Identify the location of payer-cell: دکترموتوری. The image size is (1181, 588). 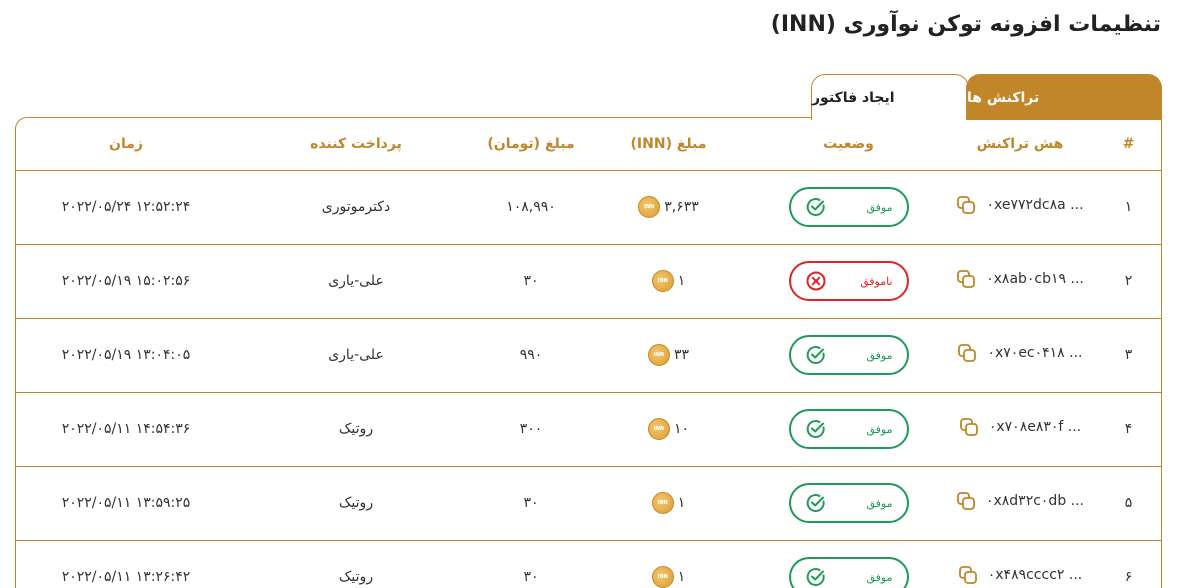
(356, 207).